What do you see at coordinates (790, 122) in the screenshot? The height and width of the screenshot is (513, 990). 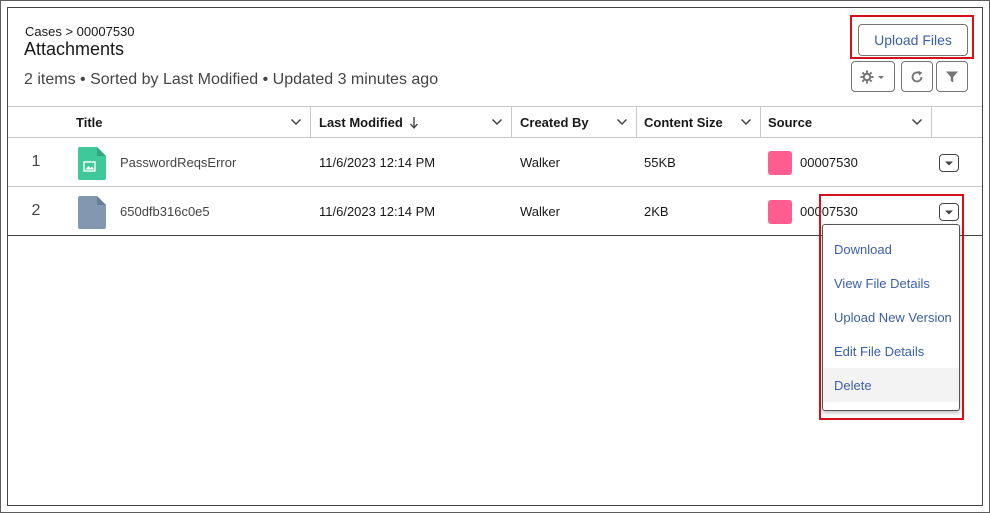 I see `column-label: Source` at bounding box center [790, 122].